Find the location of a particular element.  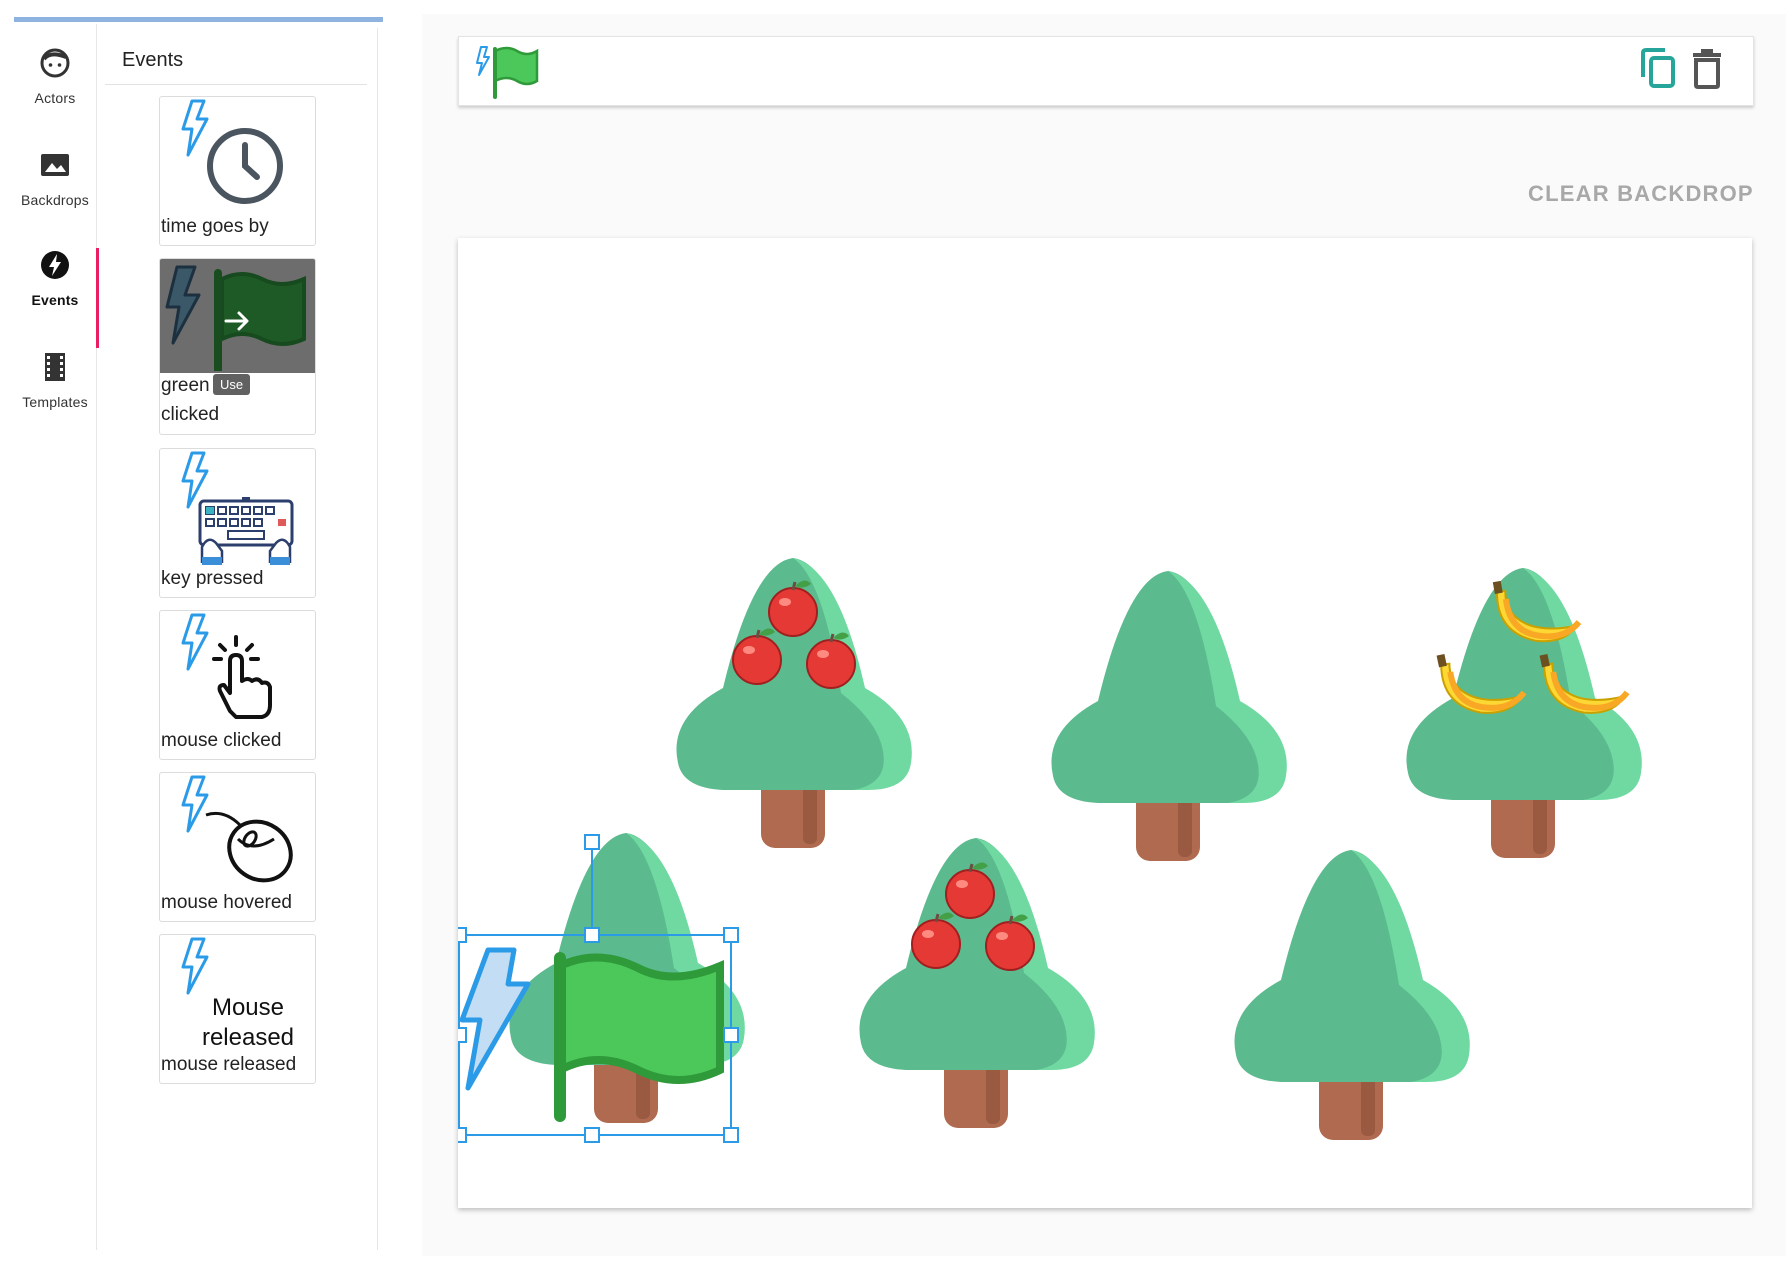

tree-plain-back is located at coordinates (1169, 716).